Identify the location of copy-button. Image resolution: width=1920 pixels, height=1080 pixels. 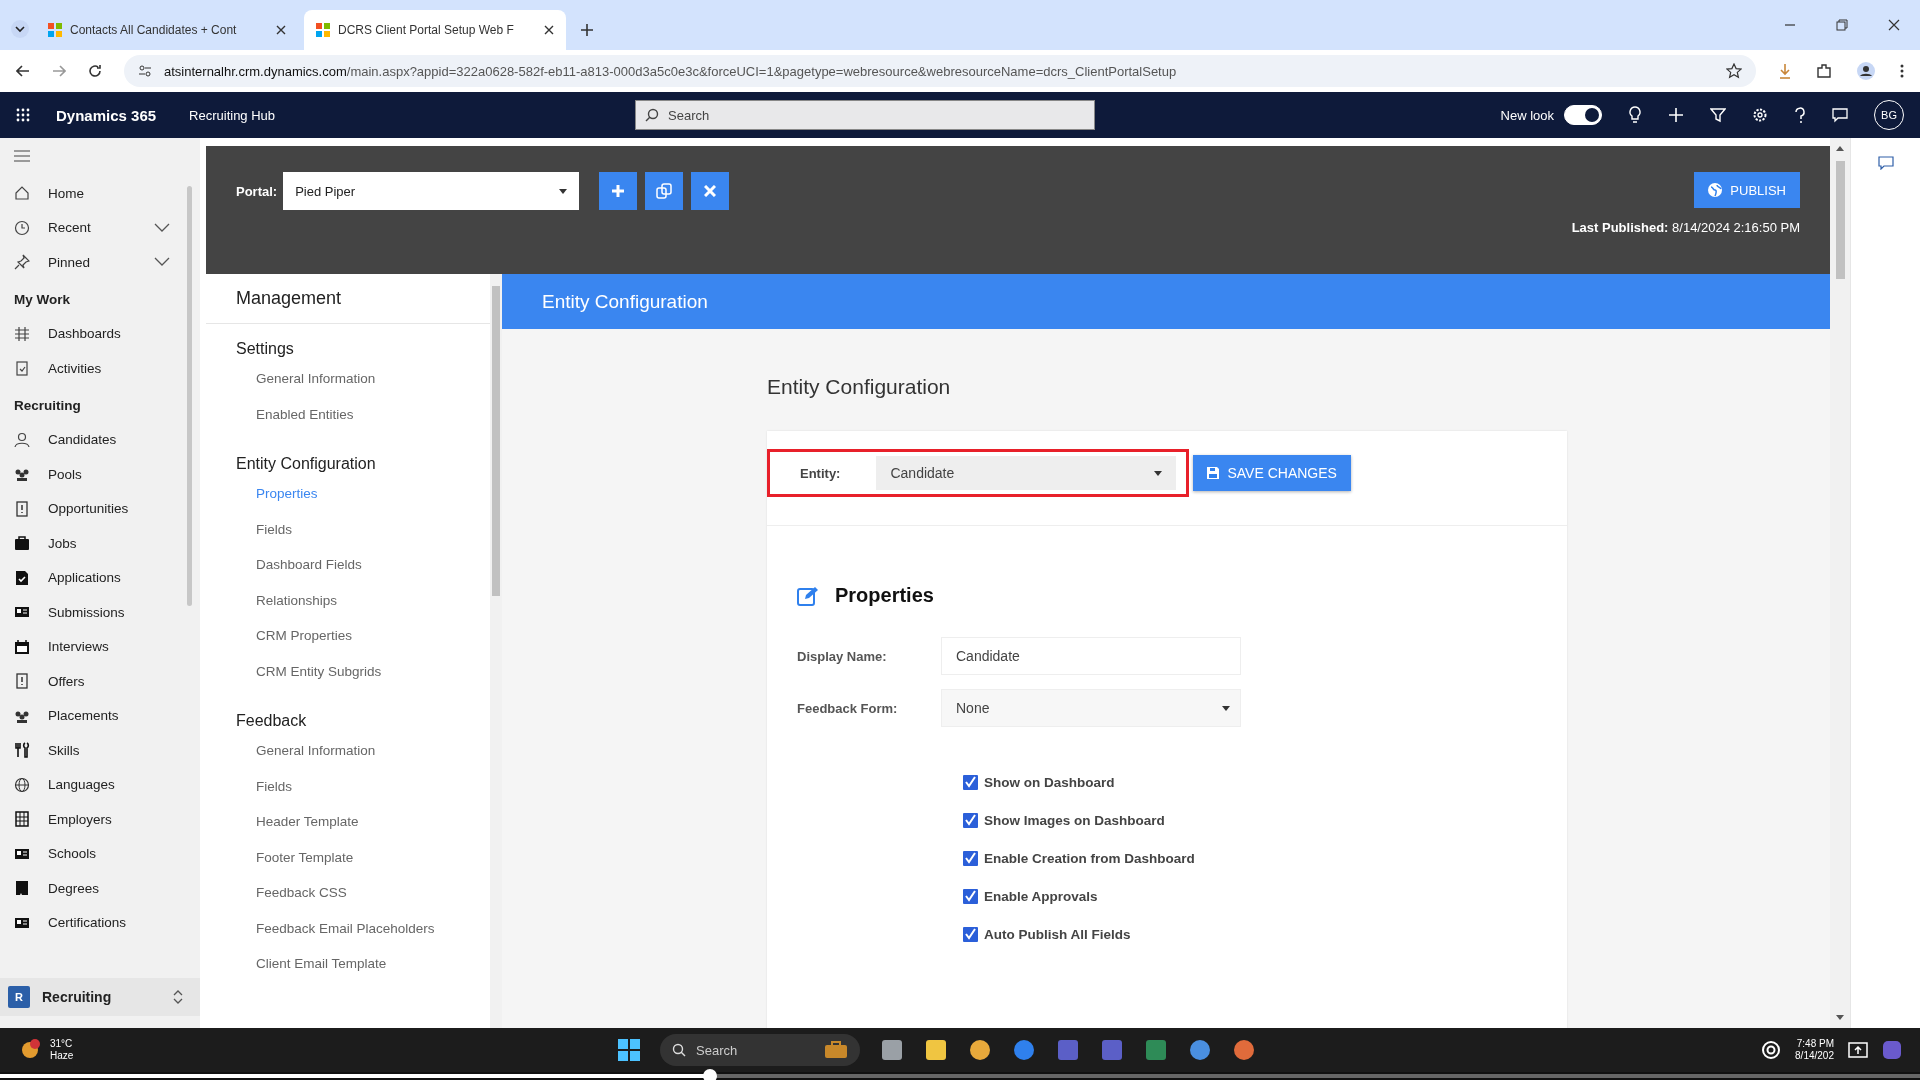
(664, 191).